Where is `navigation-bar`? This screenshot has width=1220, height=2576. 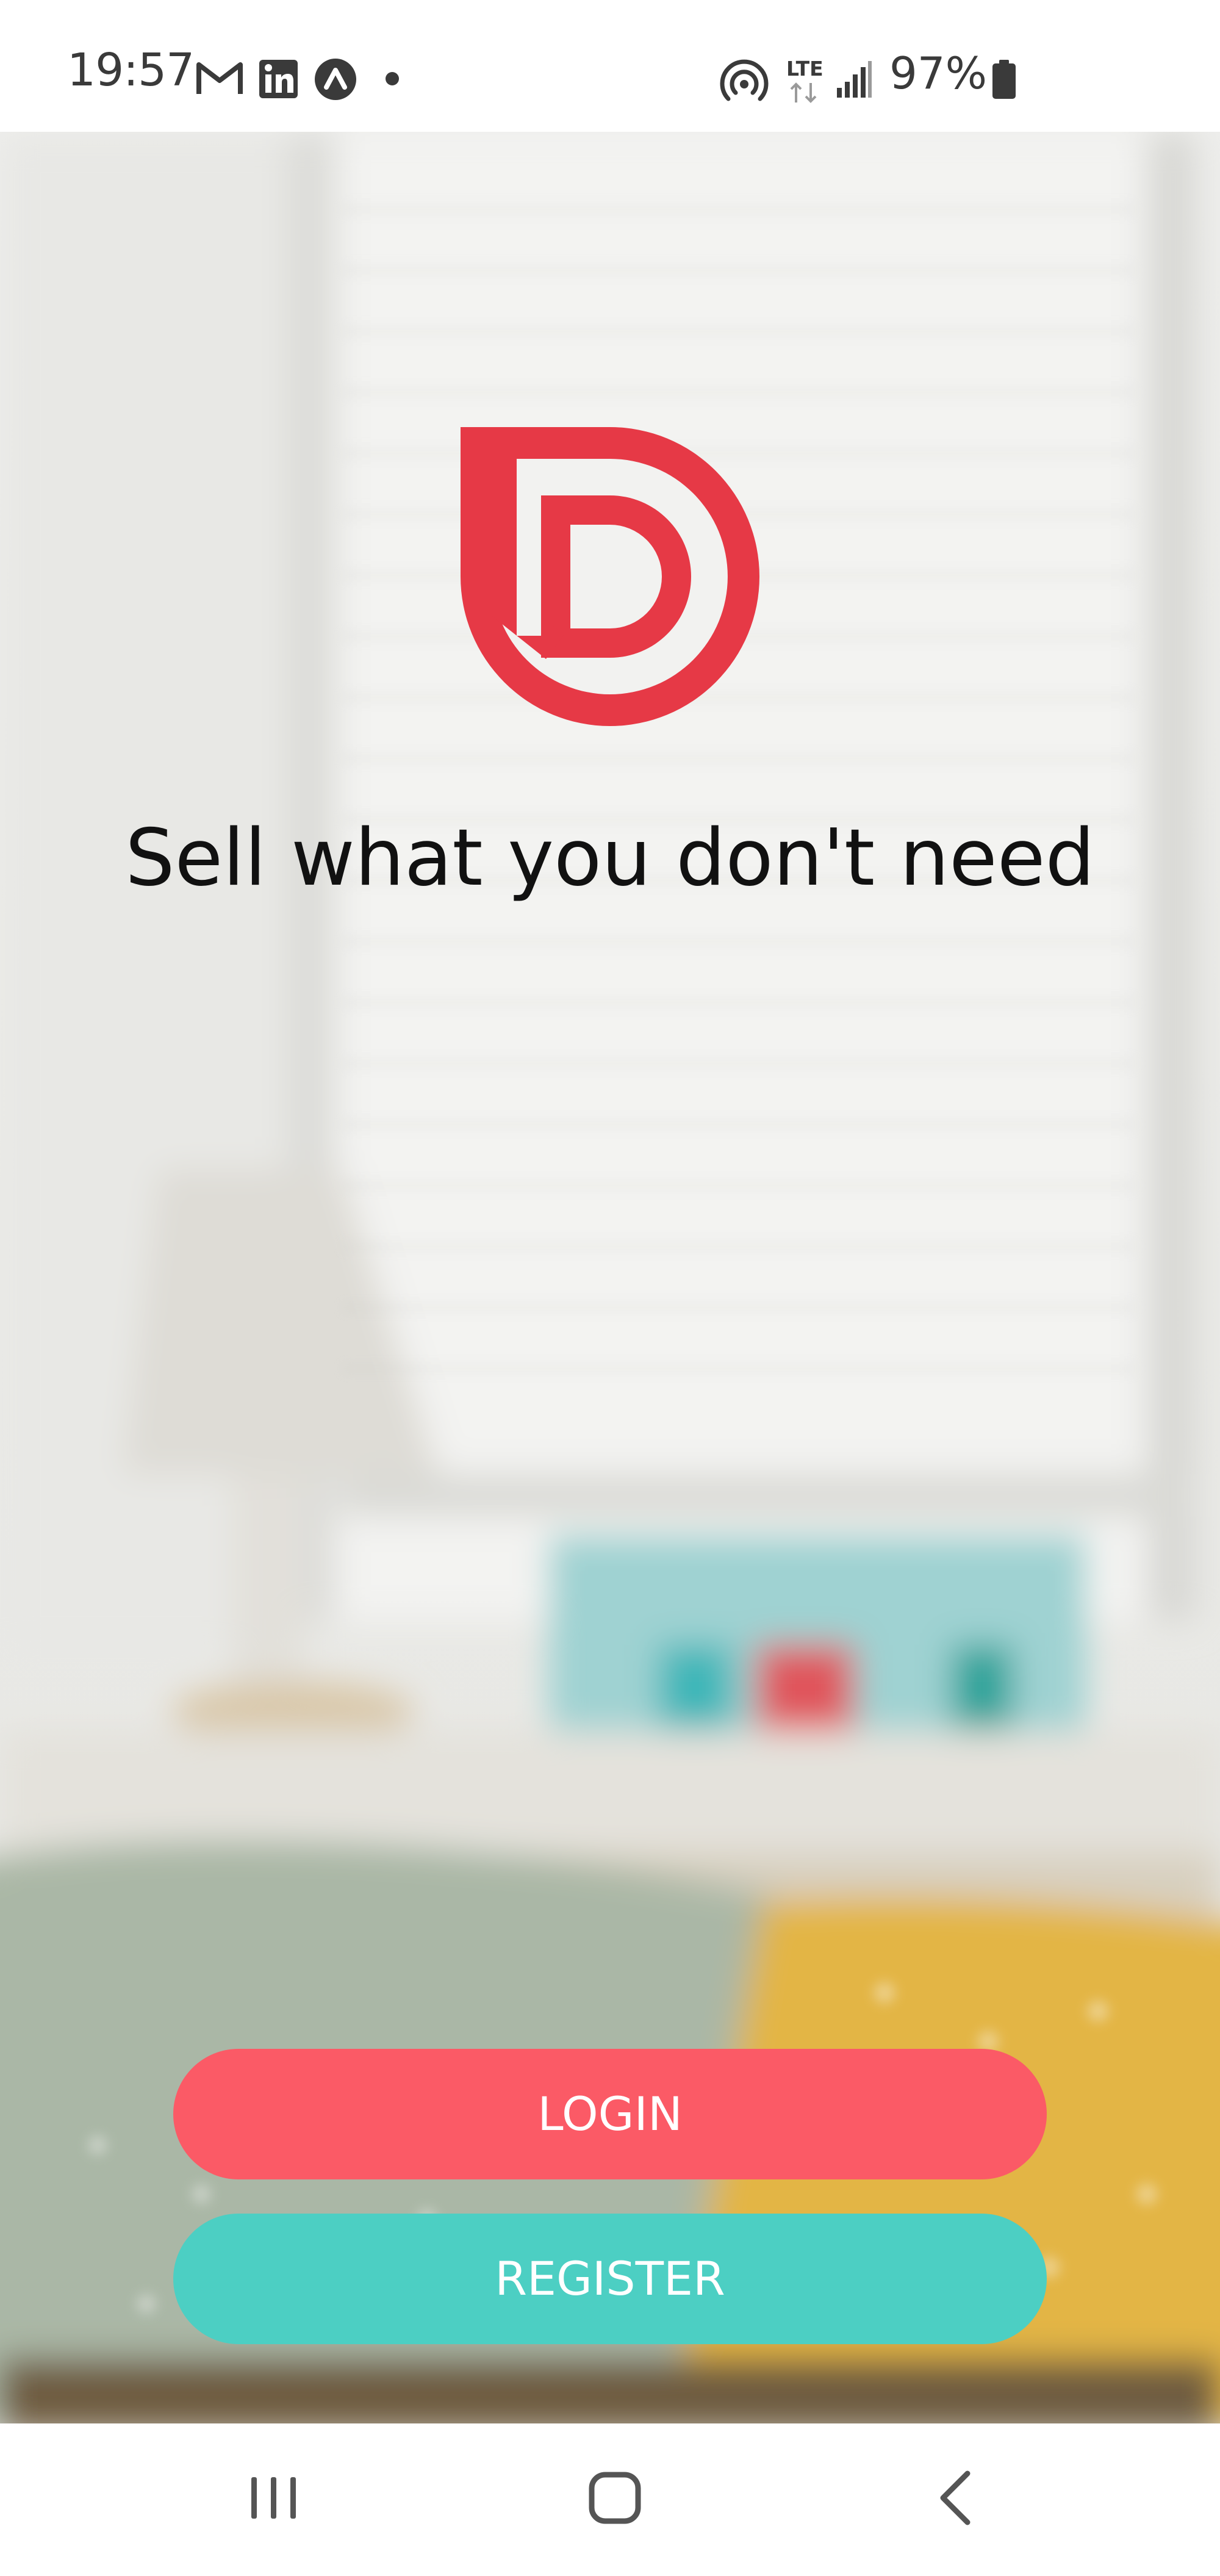 navigation-bar is located at coordinates (610, 2499).